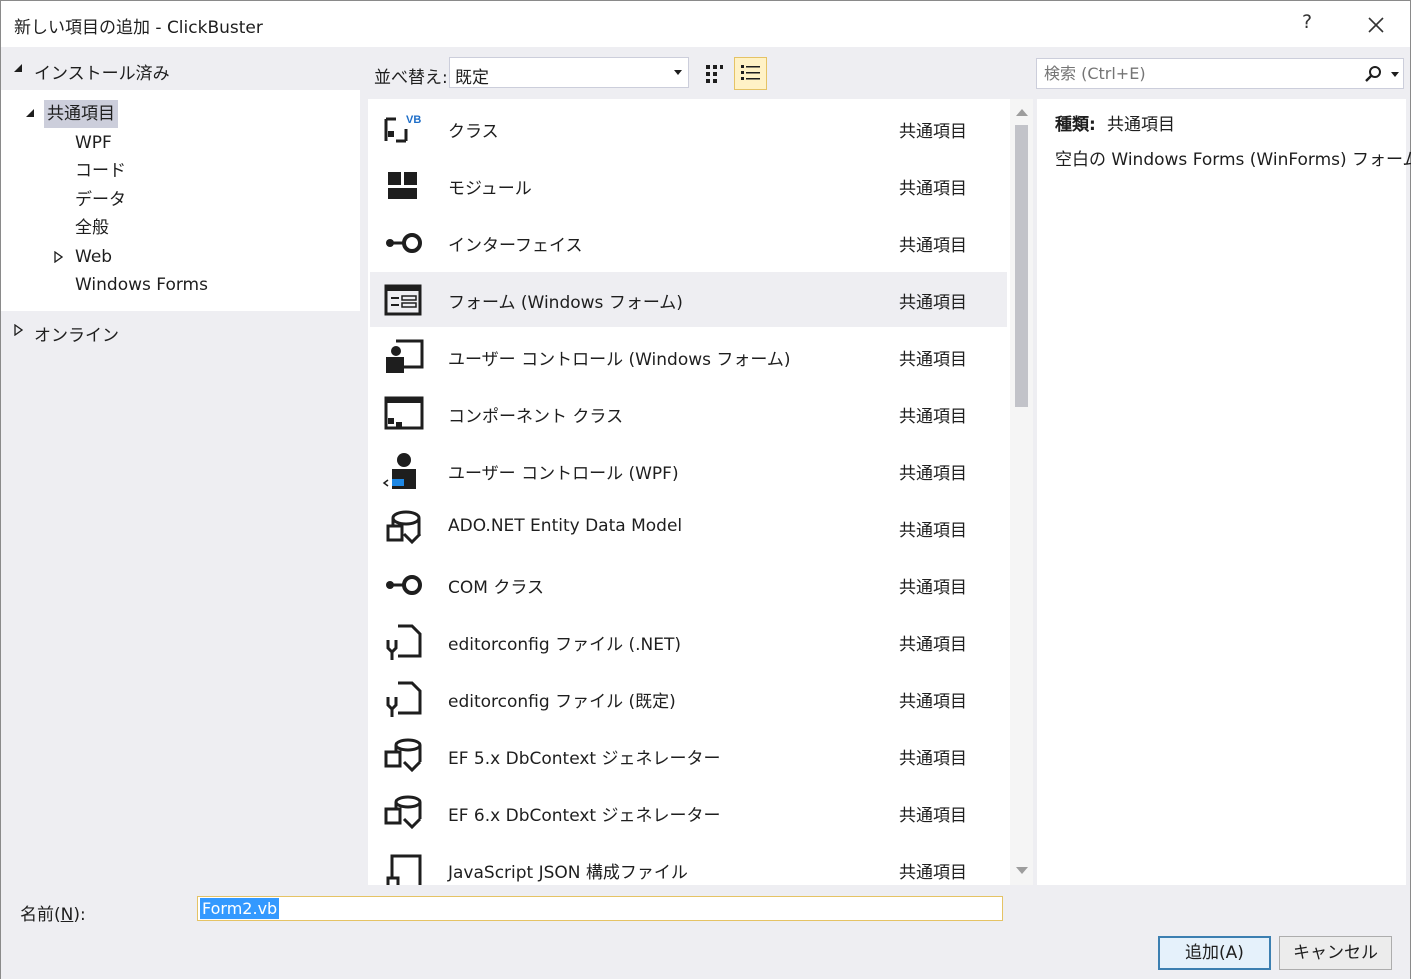  I want to click on tree-item-windows-forms: Windows Forms, so click(141, 285).